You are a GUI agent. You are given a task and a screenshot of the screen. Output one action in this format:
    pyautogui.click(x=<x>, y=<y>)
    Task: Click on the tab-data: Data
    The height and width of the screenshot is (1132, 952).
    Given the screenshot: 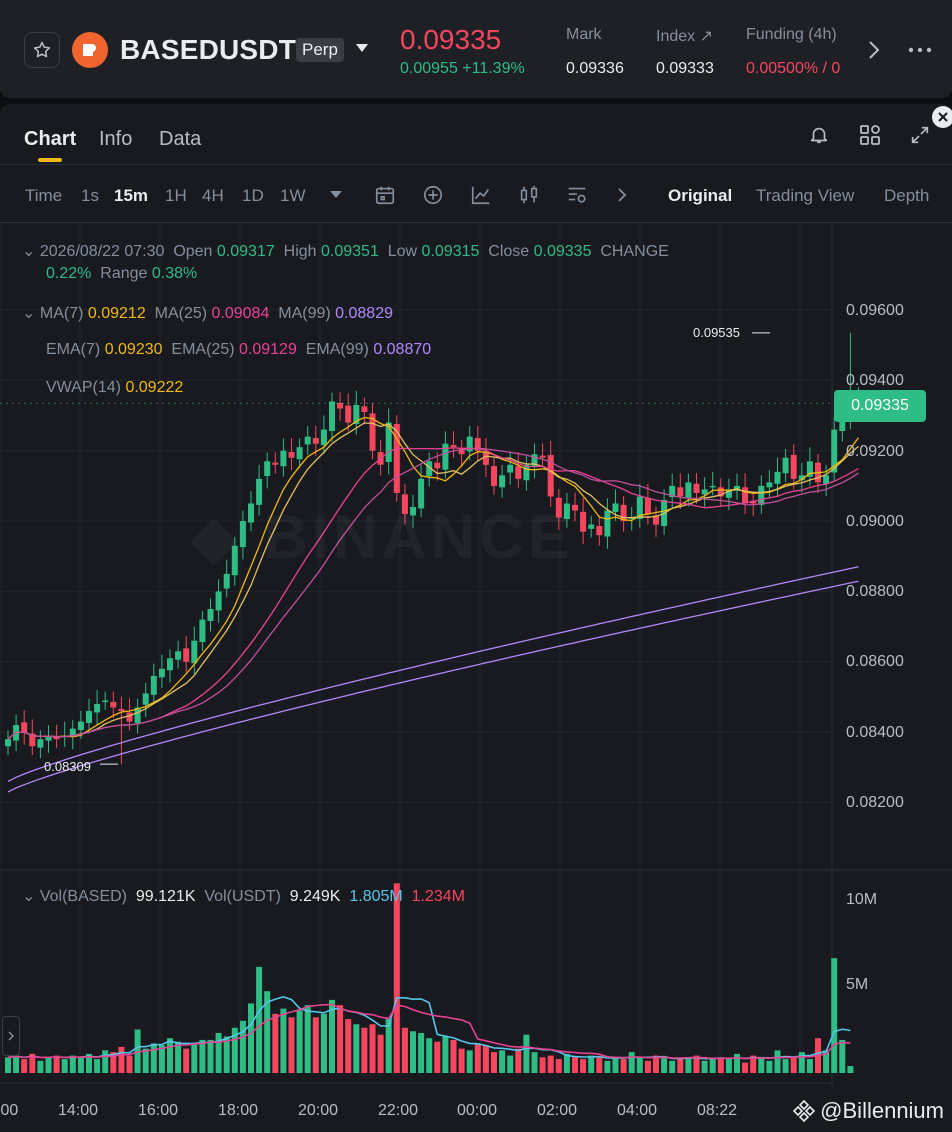 What is the action you would take?
    pyautogui.click(x=180, y=139)
    